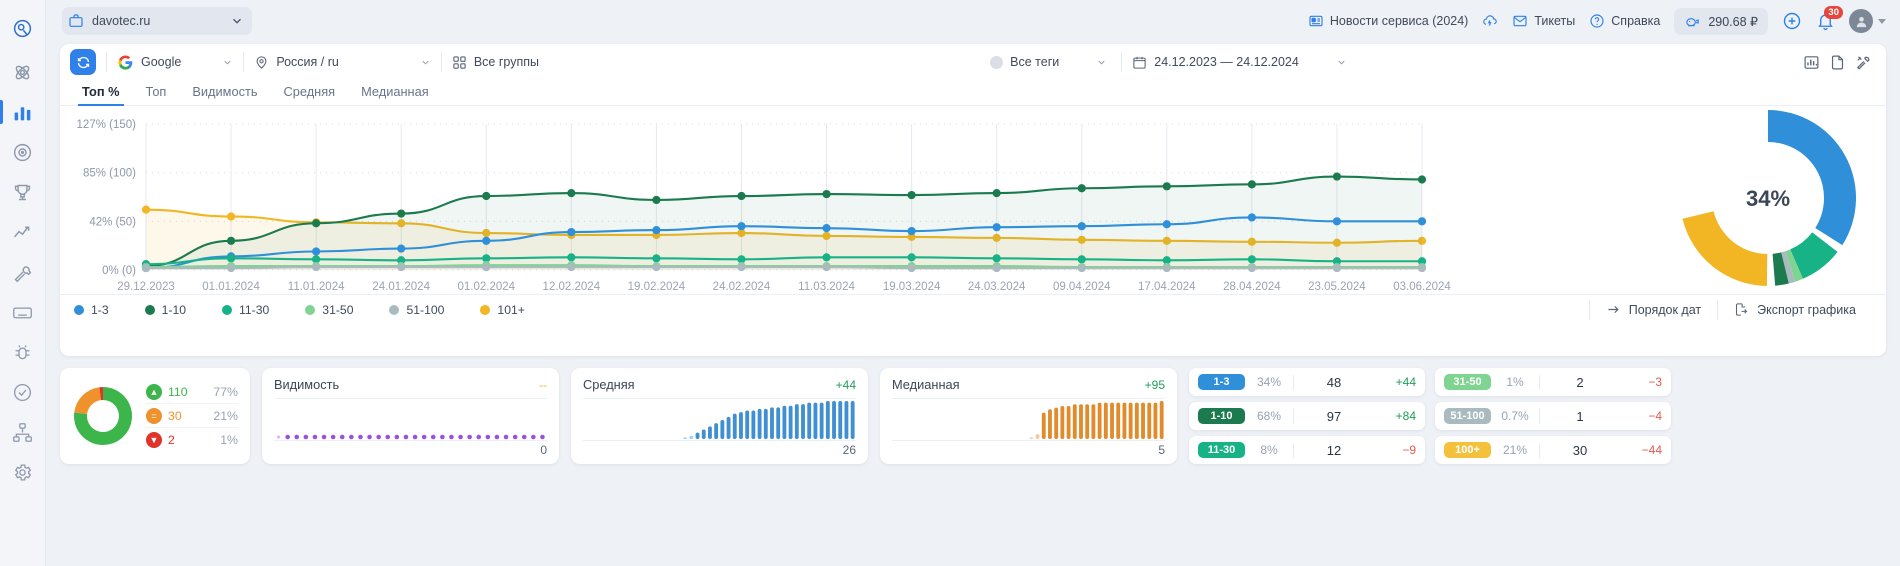 Image resolution: width=1900 pixels, height=566 pixels. What do you see at coordinates (174, 309) in the screenshot?
I see `legend-label: 1-10` at bounding box center [174, 309].